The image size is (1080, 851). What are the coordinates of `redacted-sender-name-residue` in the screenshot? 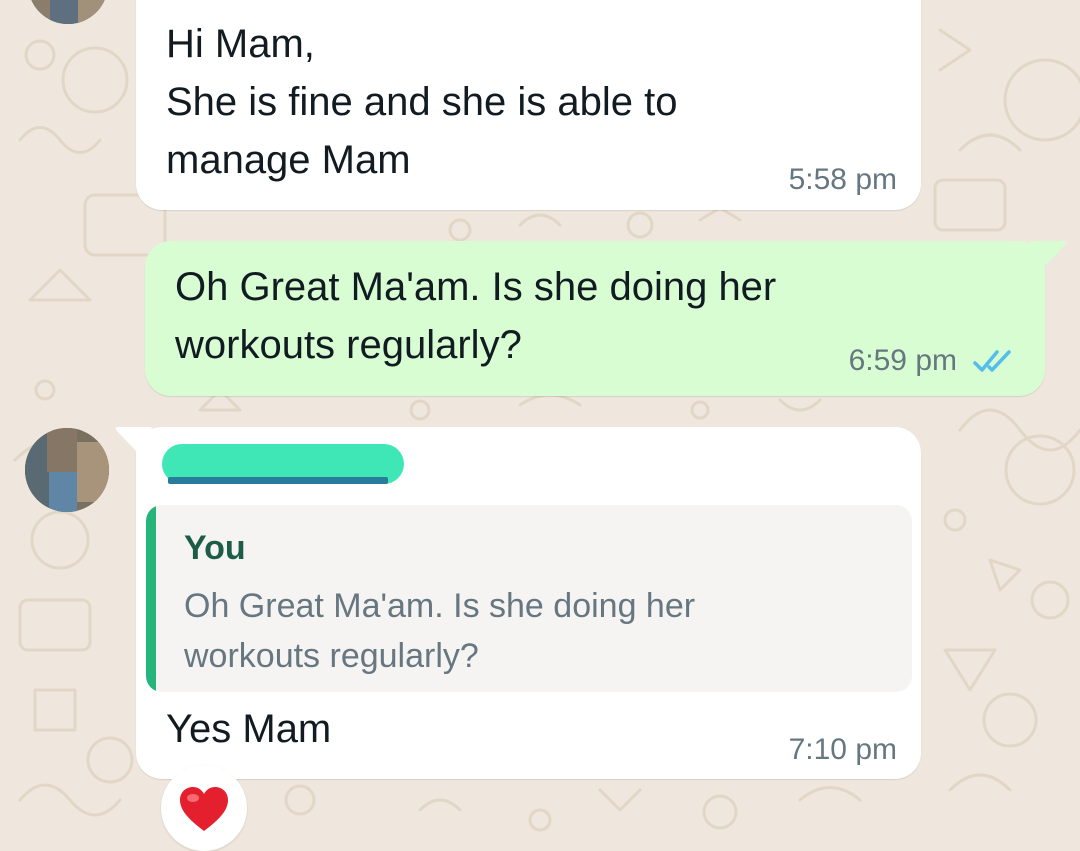 It's located at (278, 480).